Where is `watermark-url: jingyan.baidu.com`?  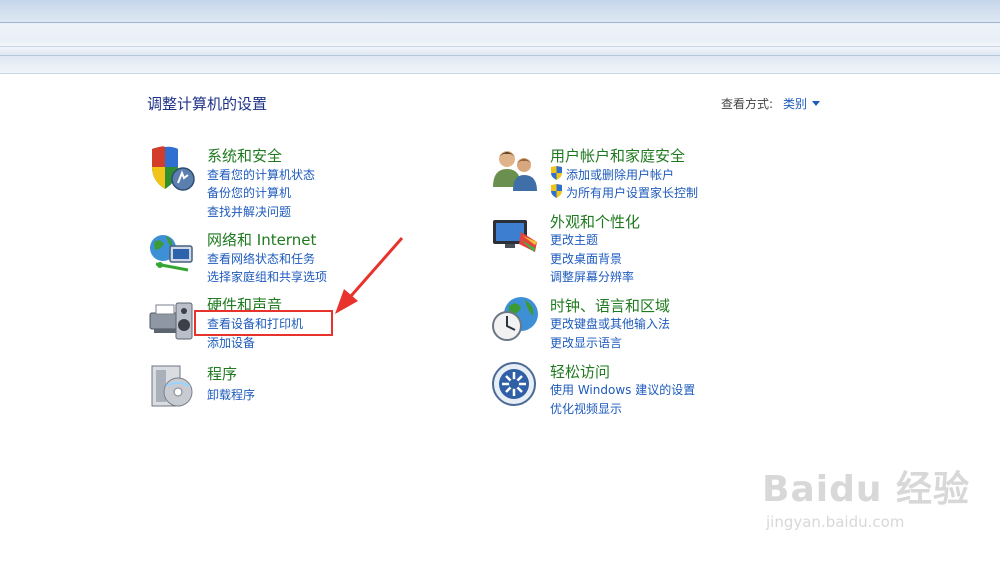 watermark-url: jingyan.baidu.com is located at coordinates (835, 522).